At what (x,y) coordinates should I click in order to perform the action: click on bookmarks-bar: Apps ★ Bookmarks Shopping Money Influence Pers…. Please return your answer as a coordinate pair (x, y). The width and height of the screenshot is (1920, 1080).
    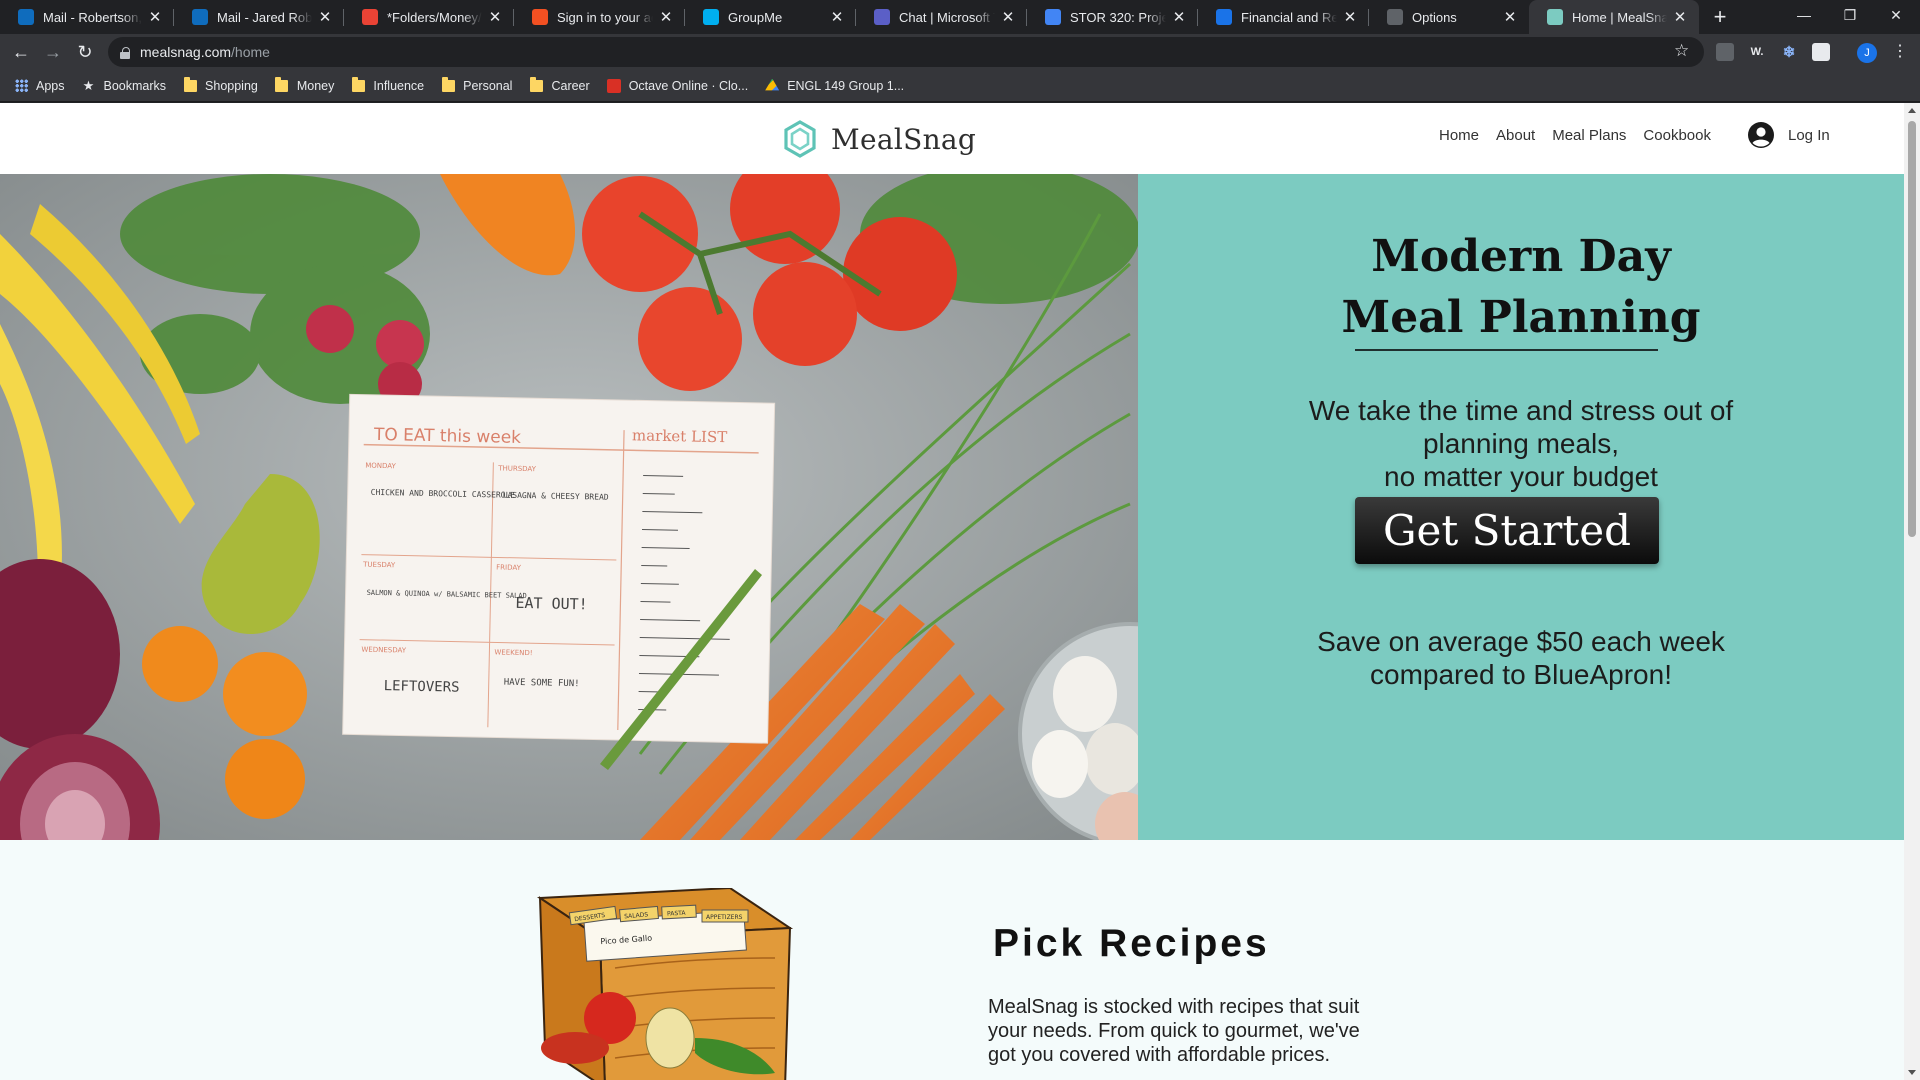
    Looking at the image, I should click on (960, 86).